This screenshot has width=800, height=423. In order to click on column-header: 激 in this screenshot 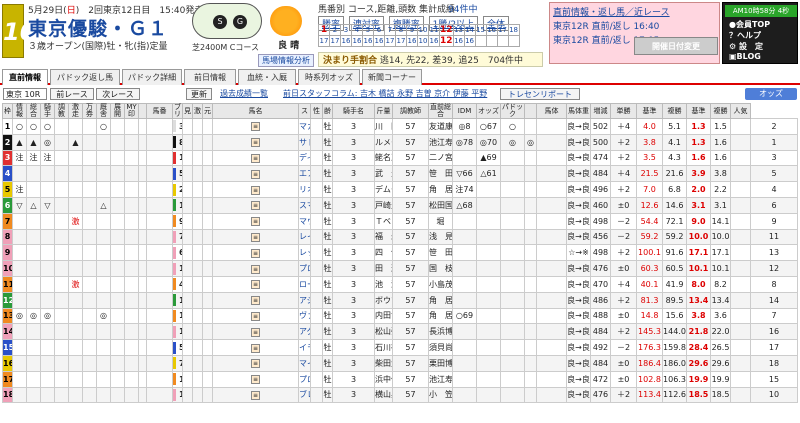, I will do `click(197, 111)`.